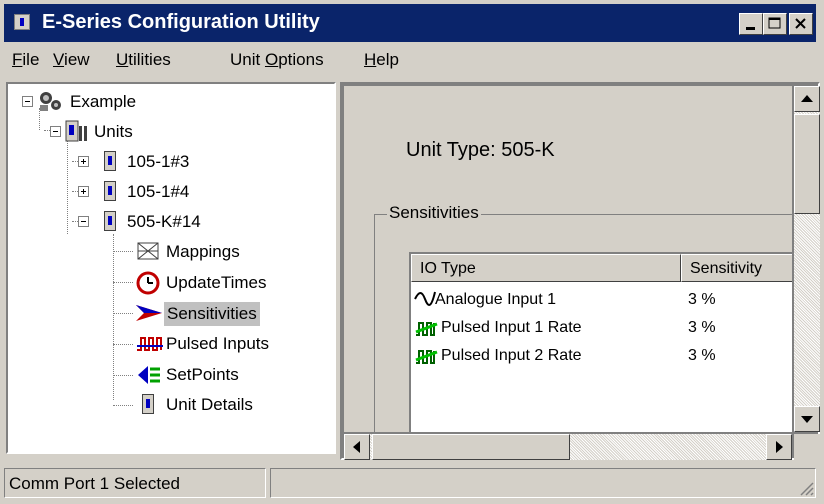 Image resolution: width=824 pixels, height=504 pixels. What do you see at coordinates (31, 59) in the screenshot?
I see `menu-file-label: ile` at bounding box center [31, 59].